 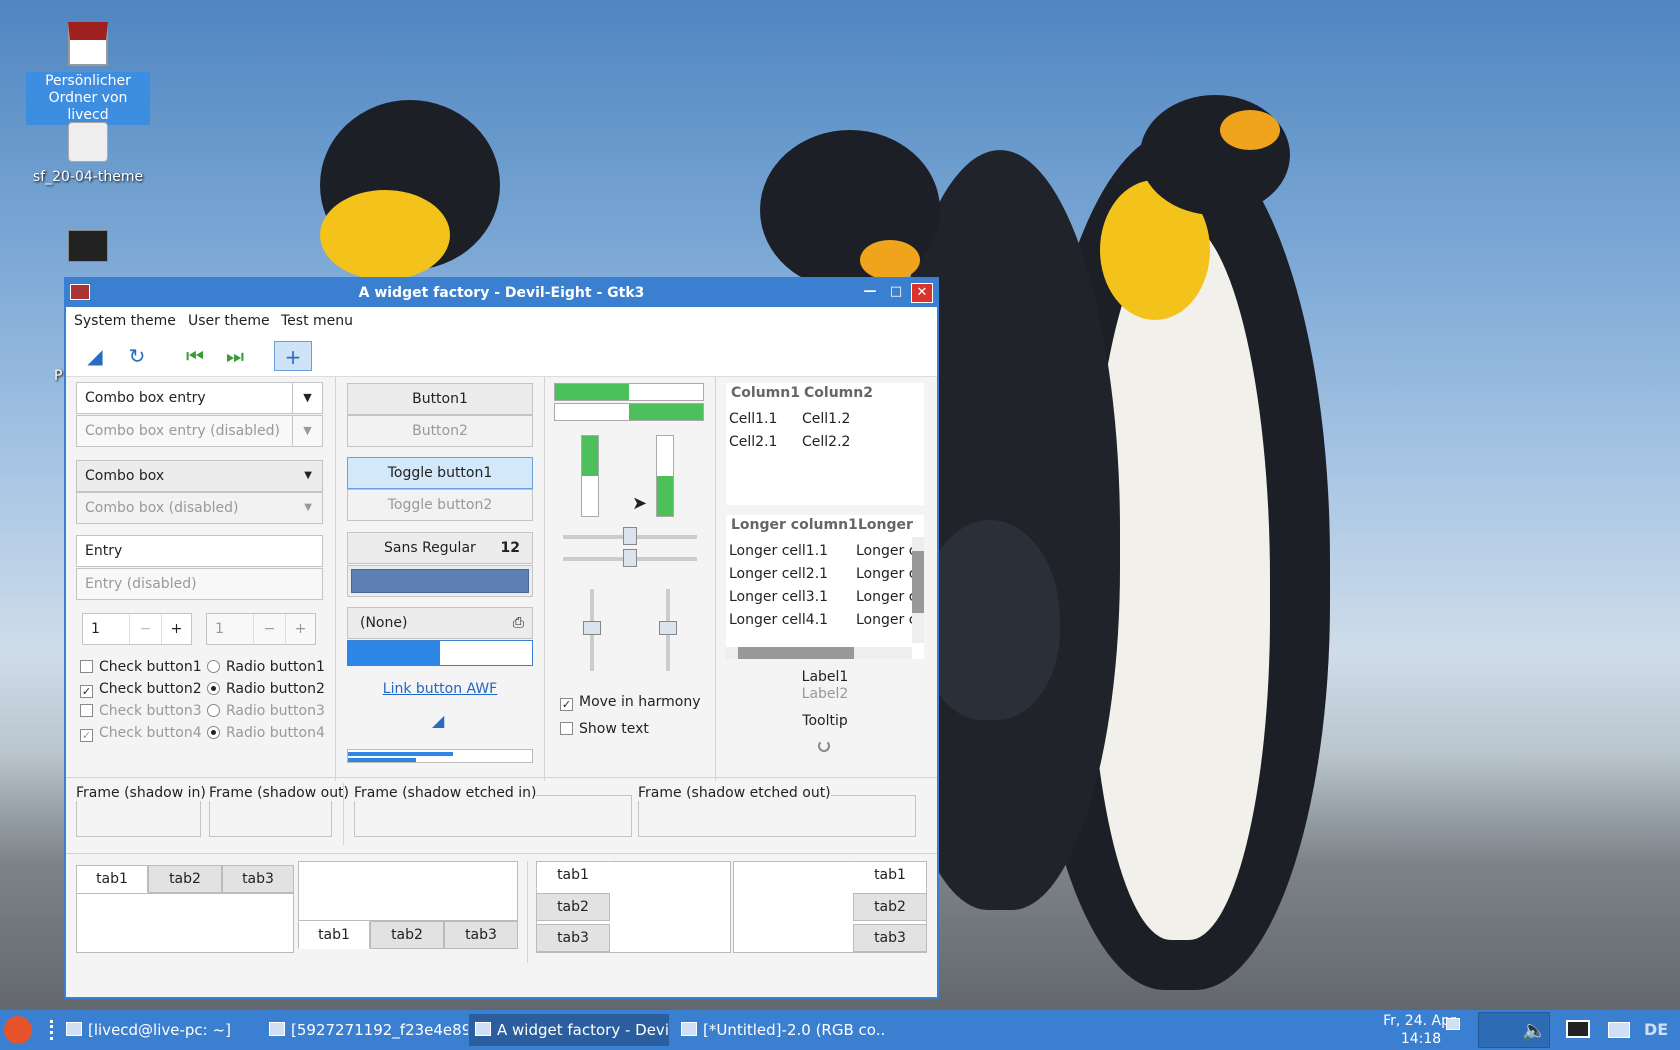 I want to click on add-icon: +, so click(x=293, y=356).